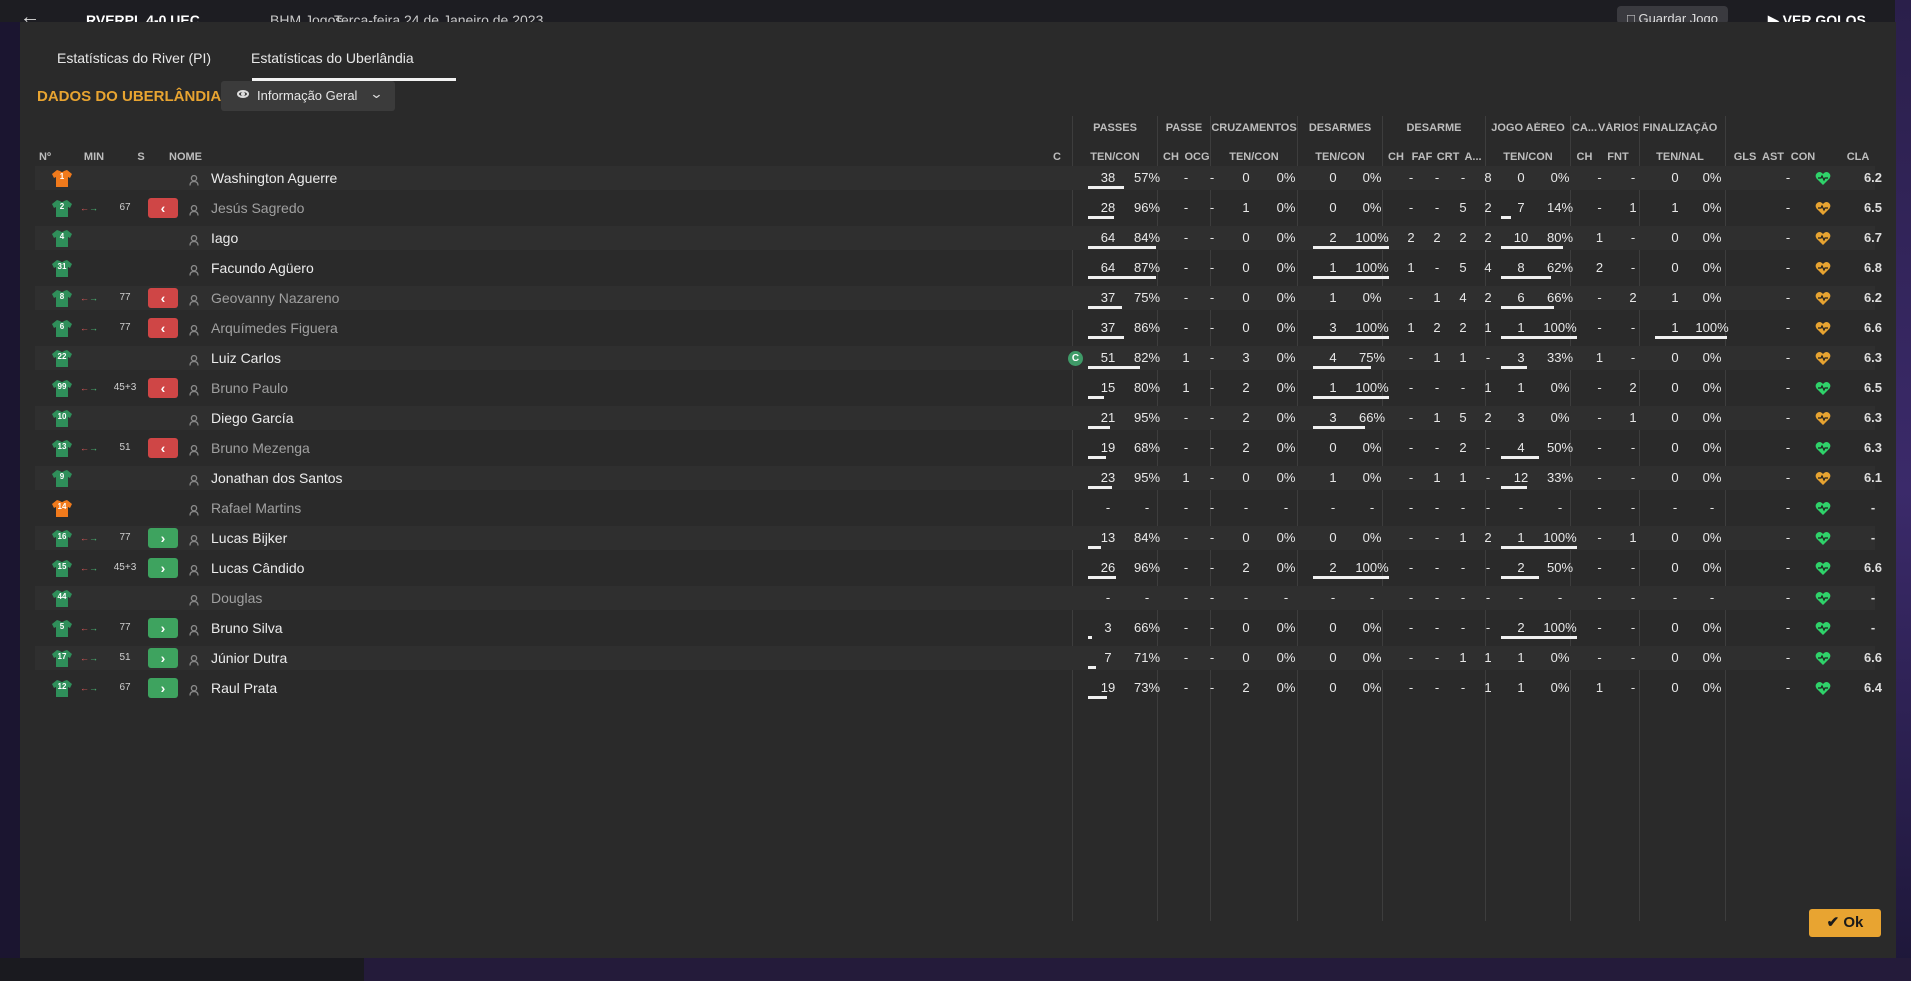  What do you see at coordinates (1745, 157) in the screenshot?
I see `col-gls: GLS` at bounding box center [1745, 157].